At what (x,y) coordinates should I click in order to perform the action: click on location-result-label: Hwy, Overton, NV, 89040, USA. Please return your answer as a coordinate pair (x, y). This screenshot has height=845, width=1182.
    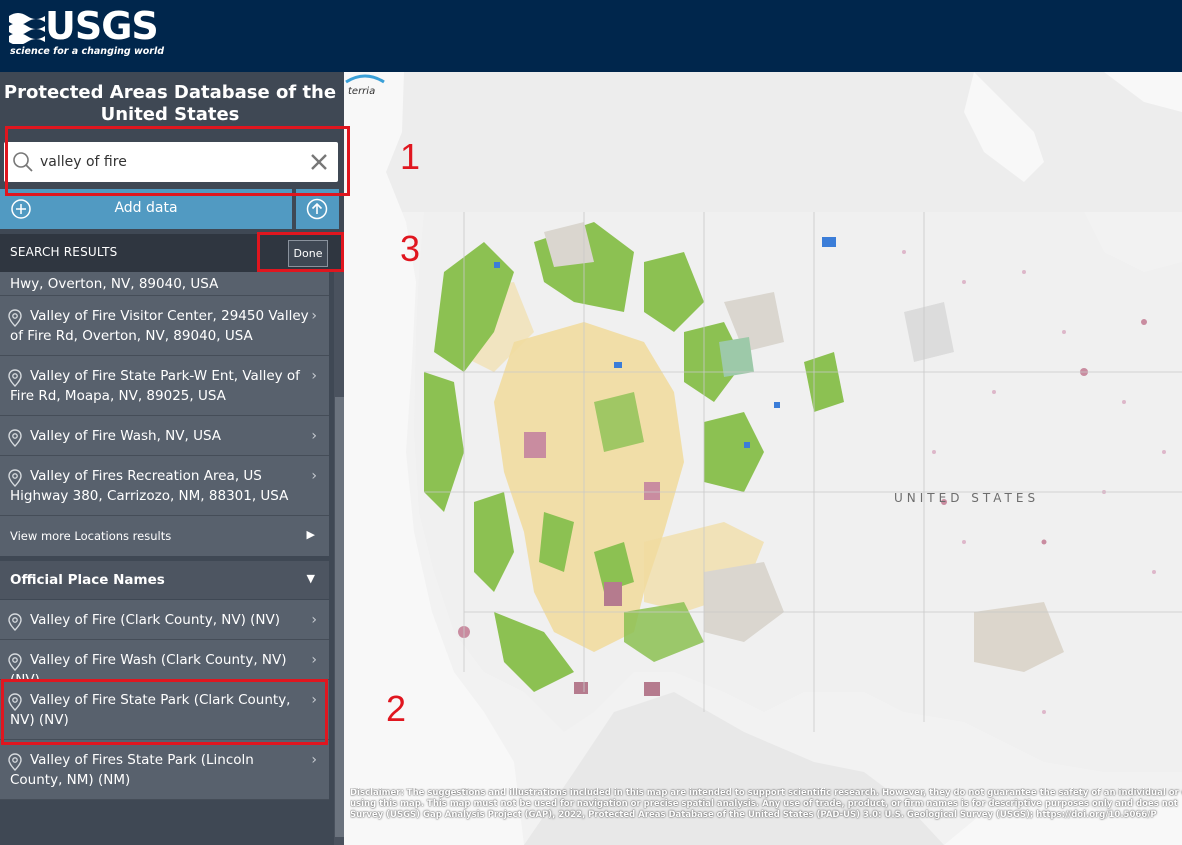
    Looking at the image, I should click on (114, 284).